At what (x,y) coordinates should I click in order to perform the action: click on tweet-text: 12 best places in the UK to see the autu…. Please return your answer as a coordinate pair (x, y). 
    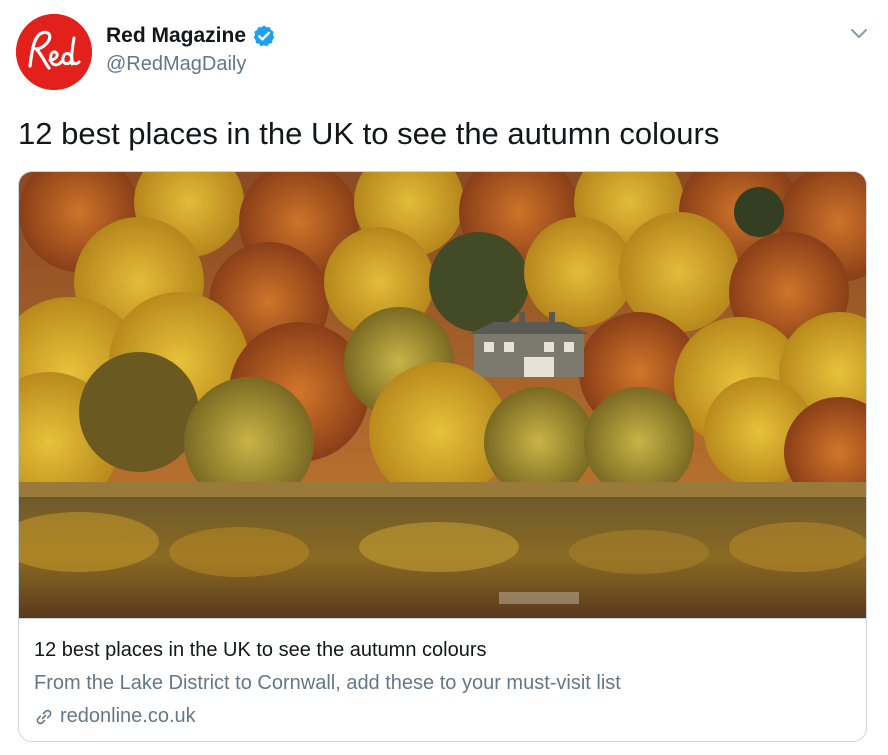
    Looking at the image, I should click on (369, 133).